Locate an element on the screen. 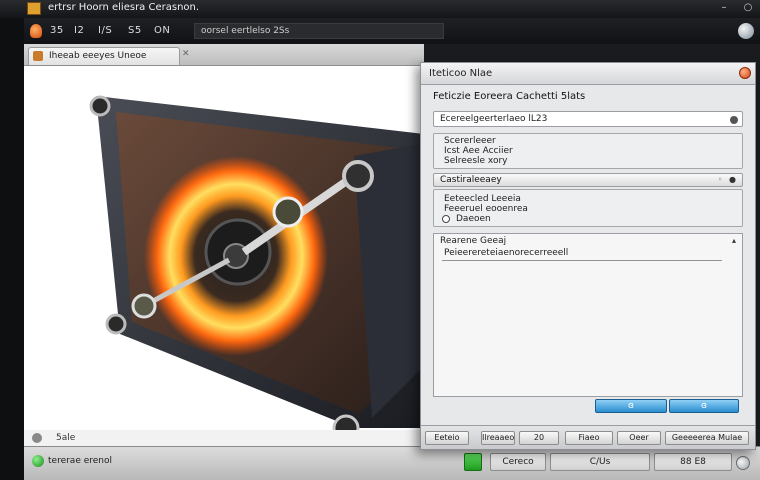 The width and height of the screenshot is (760, 480). footer-button-3: 20 is located at coordinates (539, 438).